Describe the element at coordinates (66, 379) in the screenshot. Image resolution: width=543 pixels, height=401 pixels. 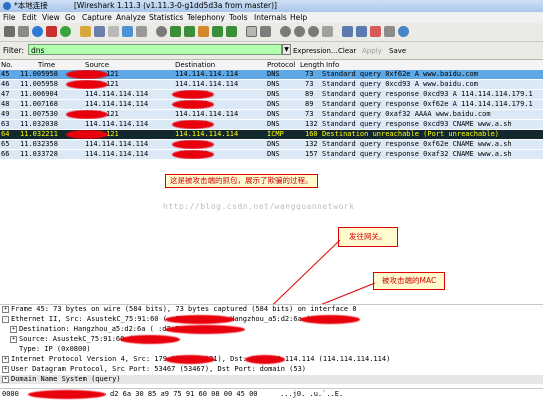
I see `detail-text: Domain Name System (query)` at that location.